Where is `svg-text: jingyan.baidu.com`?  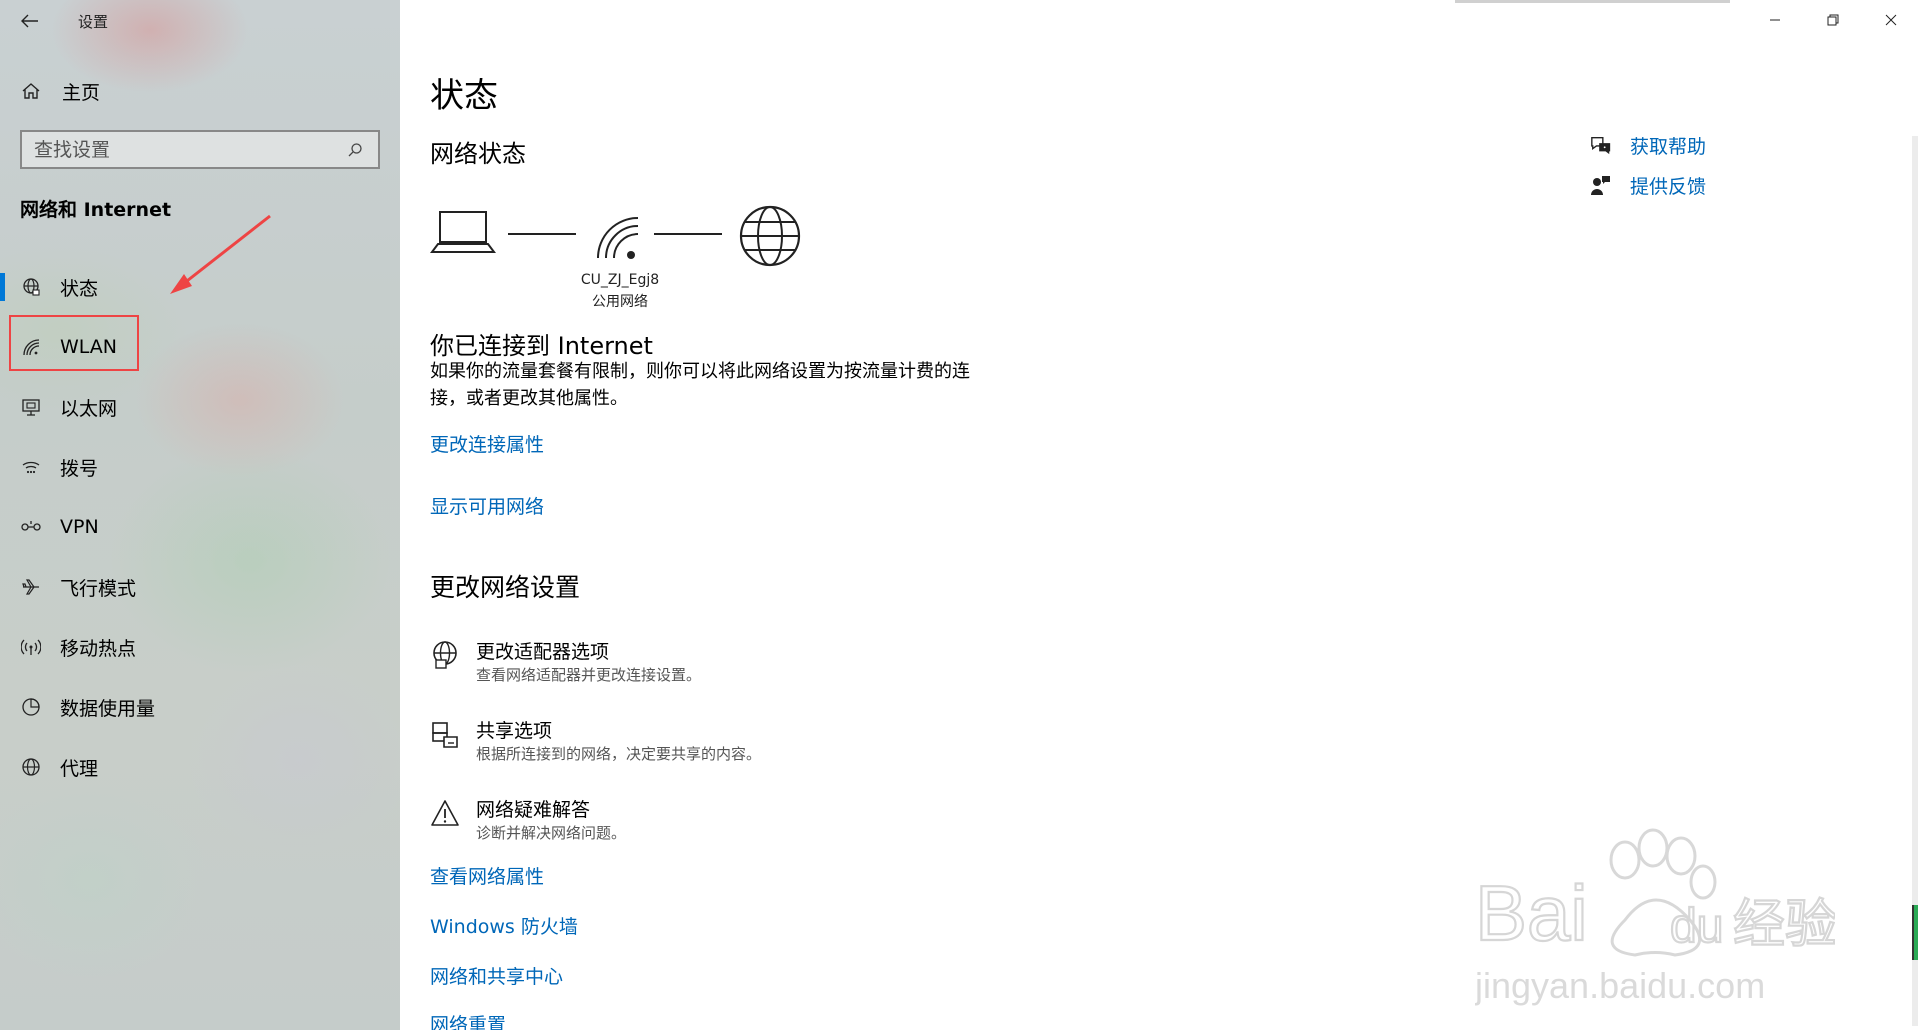 svg-text: jingyan.baidu.com is located at coordinates (1620, 985).